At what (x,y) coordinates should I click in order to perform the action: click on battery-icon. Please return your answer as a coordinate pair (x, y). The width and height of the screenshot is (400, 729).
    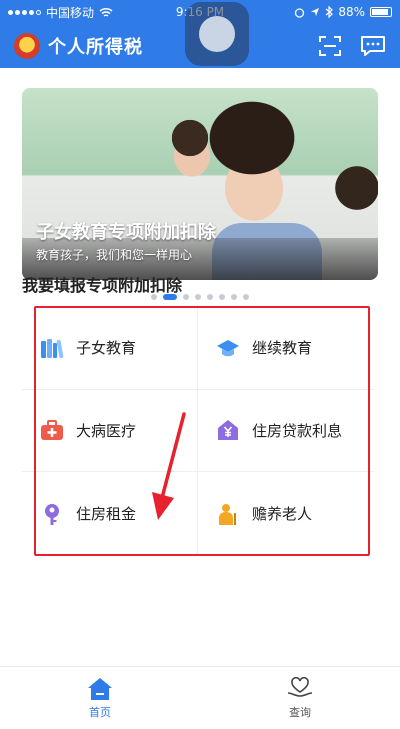
    Looking at the image, I should click on (381, 12).